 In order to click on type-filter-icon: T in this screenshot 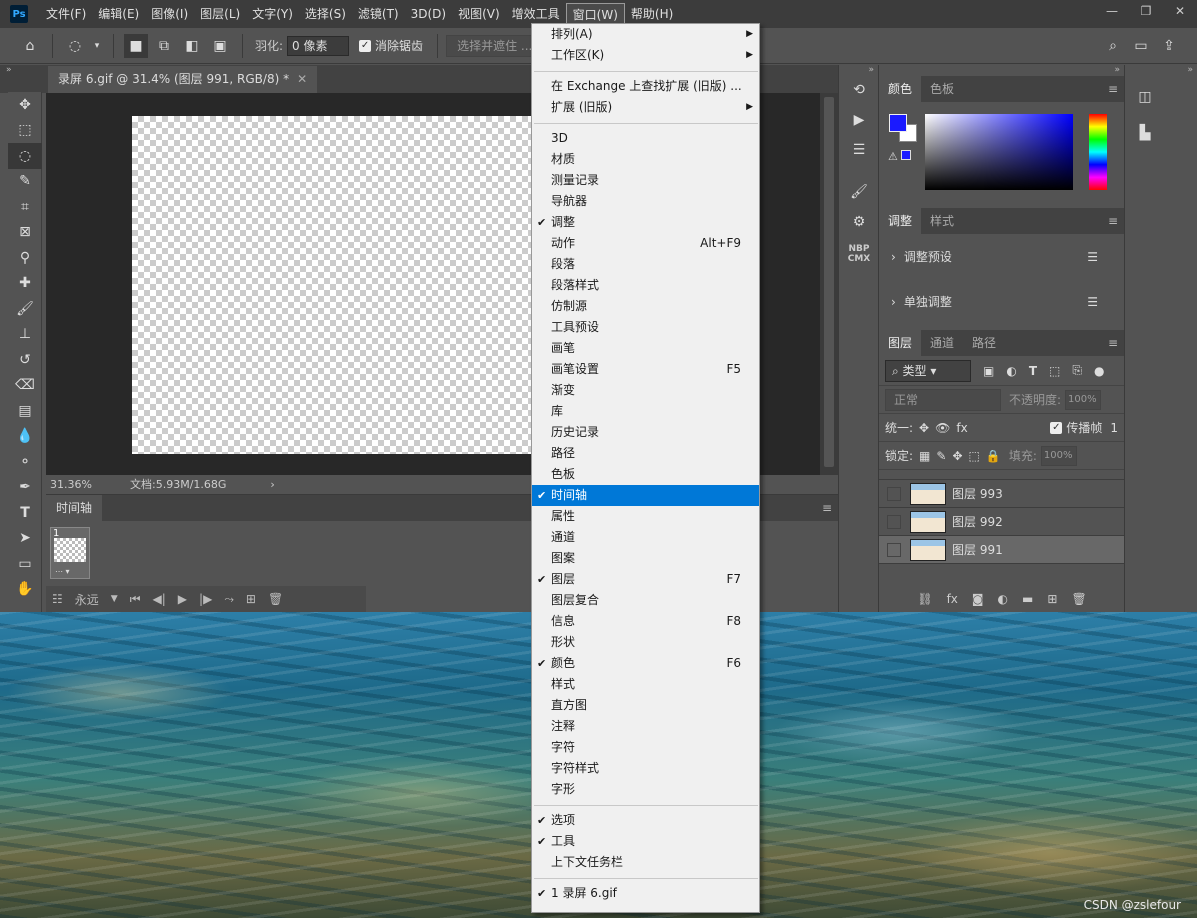, I will do `click(1033, 371)`.